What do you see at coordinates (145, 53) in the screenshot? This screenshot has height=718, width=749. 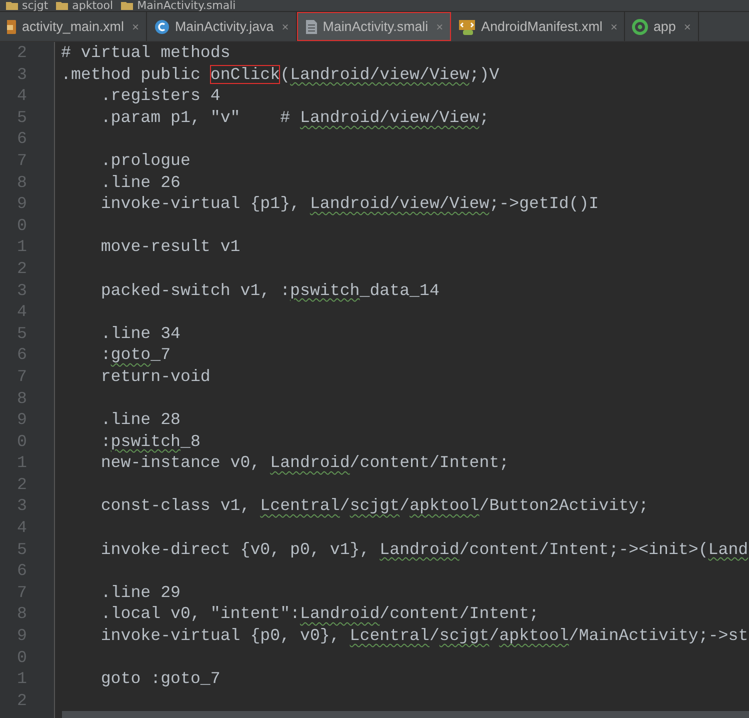 I see `code-line: # virtual methods` at bounding box center [145, 53].